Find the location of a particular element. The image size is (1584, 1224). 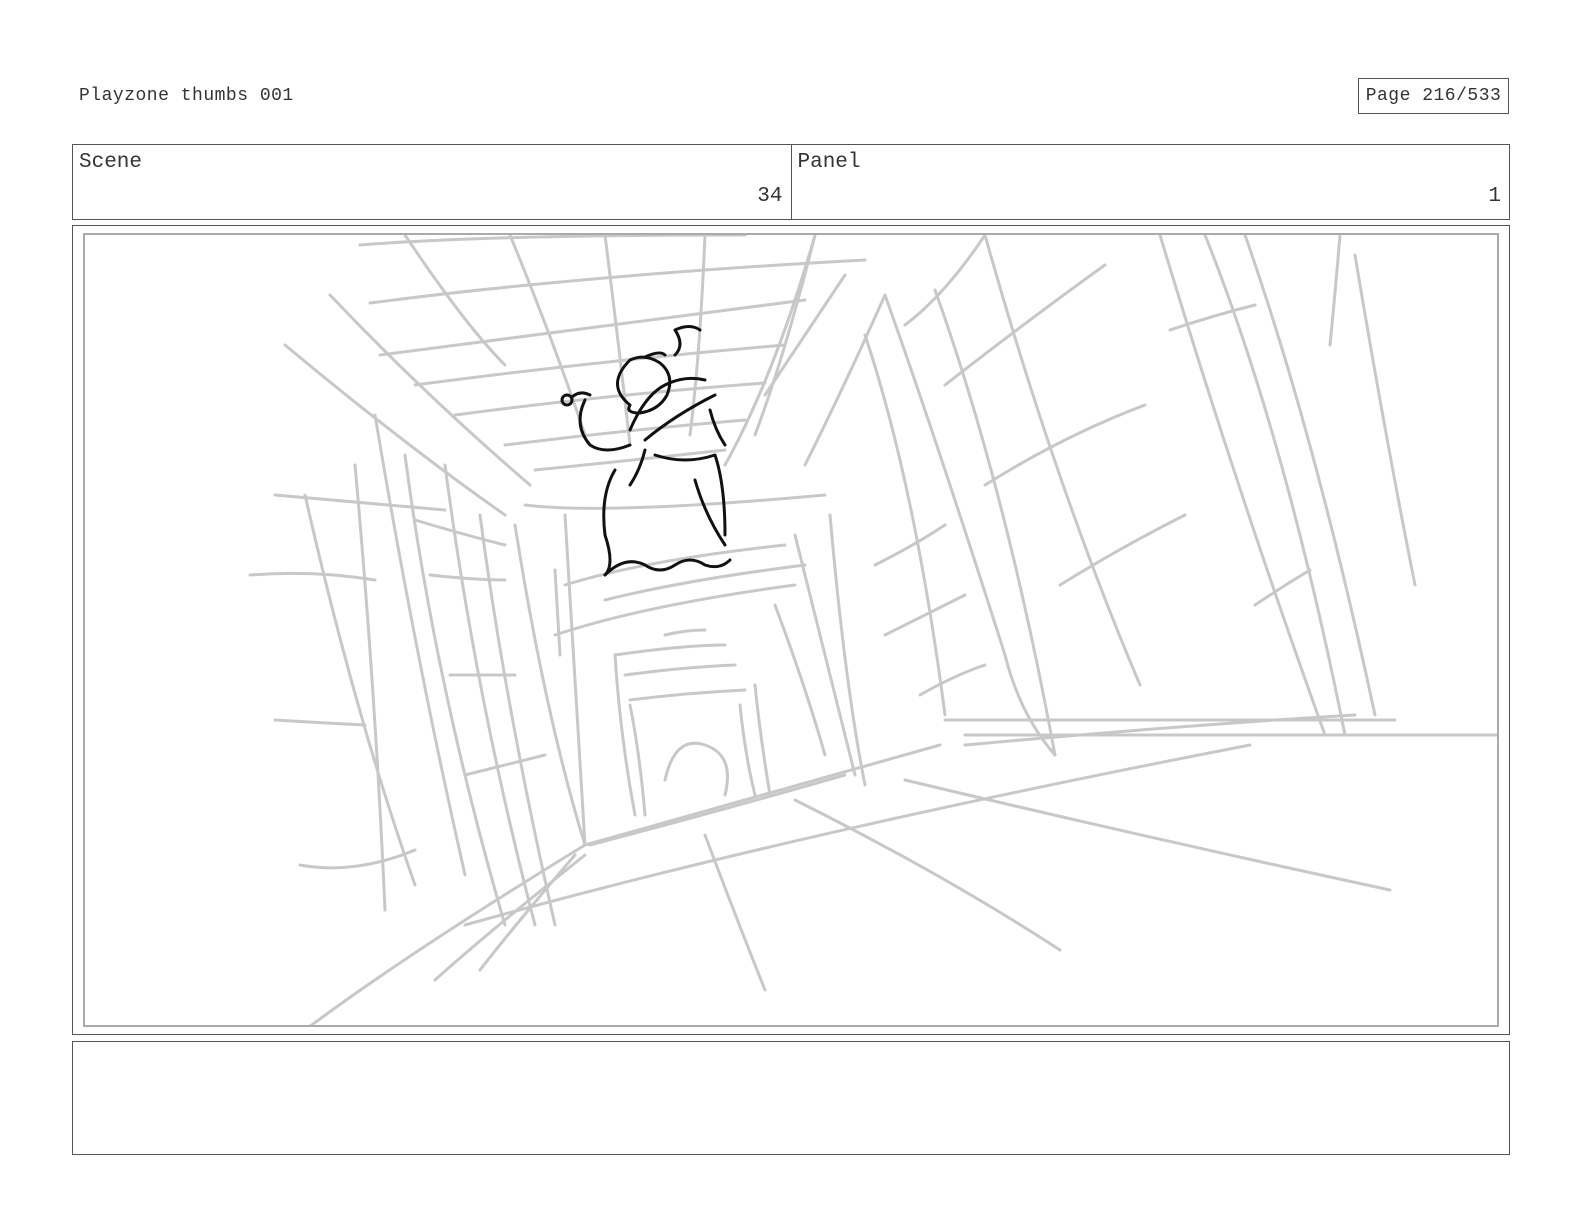

document-title: Playzone thumbs 001 is located at coordinates (186, 96).